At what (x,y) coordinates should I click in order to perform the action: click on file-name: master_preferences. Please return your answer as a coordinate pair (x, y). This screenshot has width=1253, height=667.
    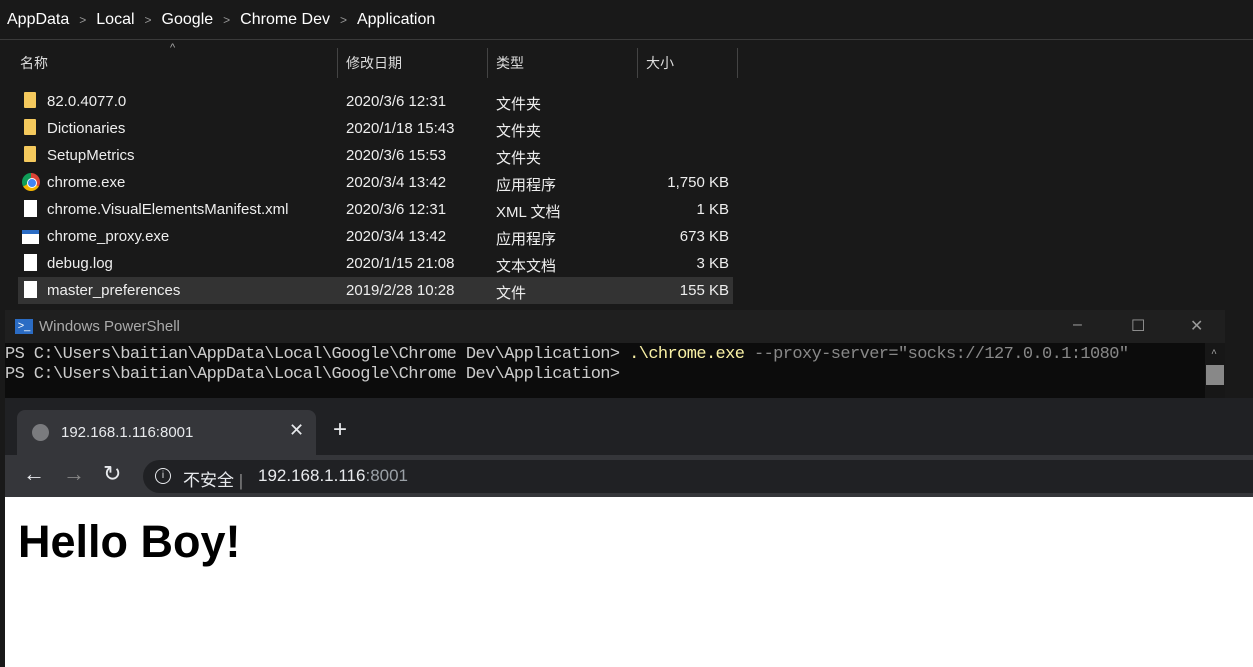
    Looking at the image, I should click on (114, 290).